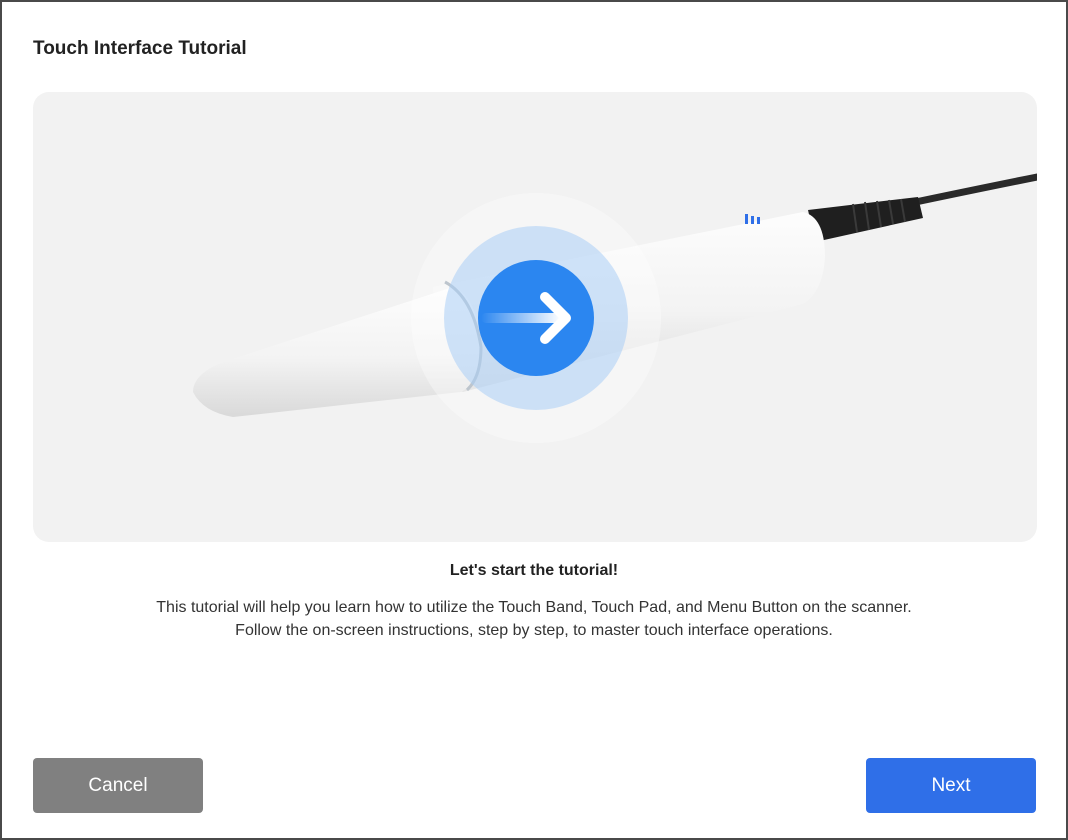 The height and width of the screenshot is (840, 1068). I want to click on dialog-title: Touch Interface Tutorial, so click(140, 48).